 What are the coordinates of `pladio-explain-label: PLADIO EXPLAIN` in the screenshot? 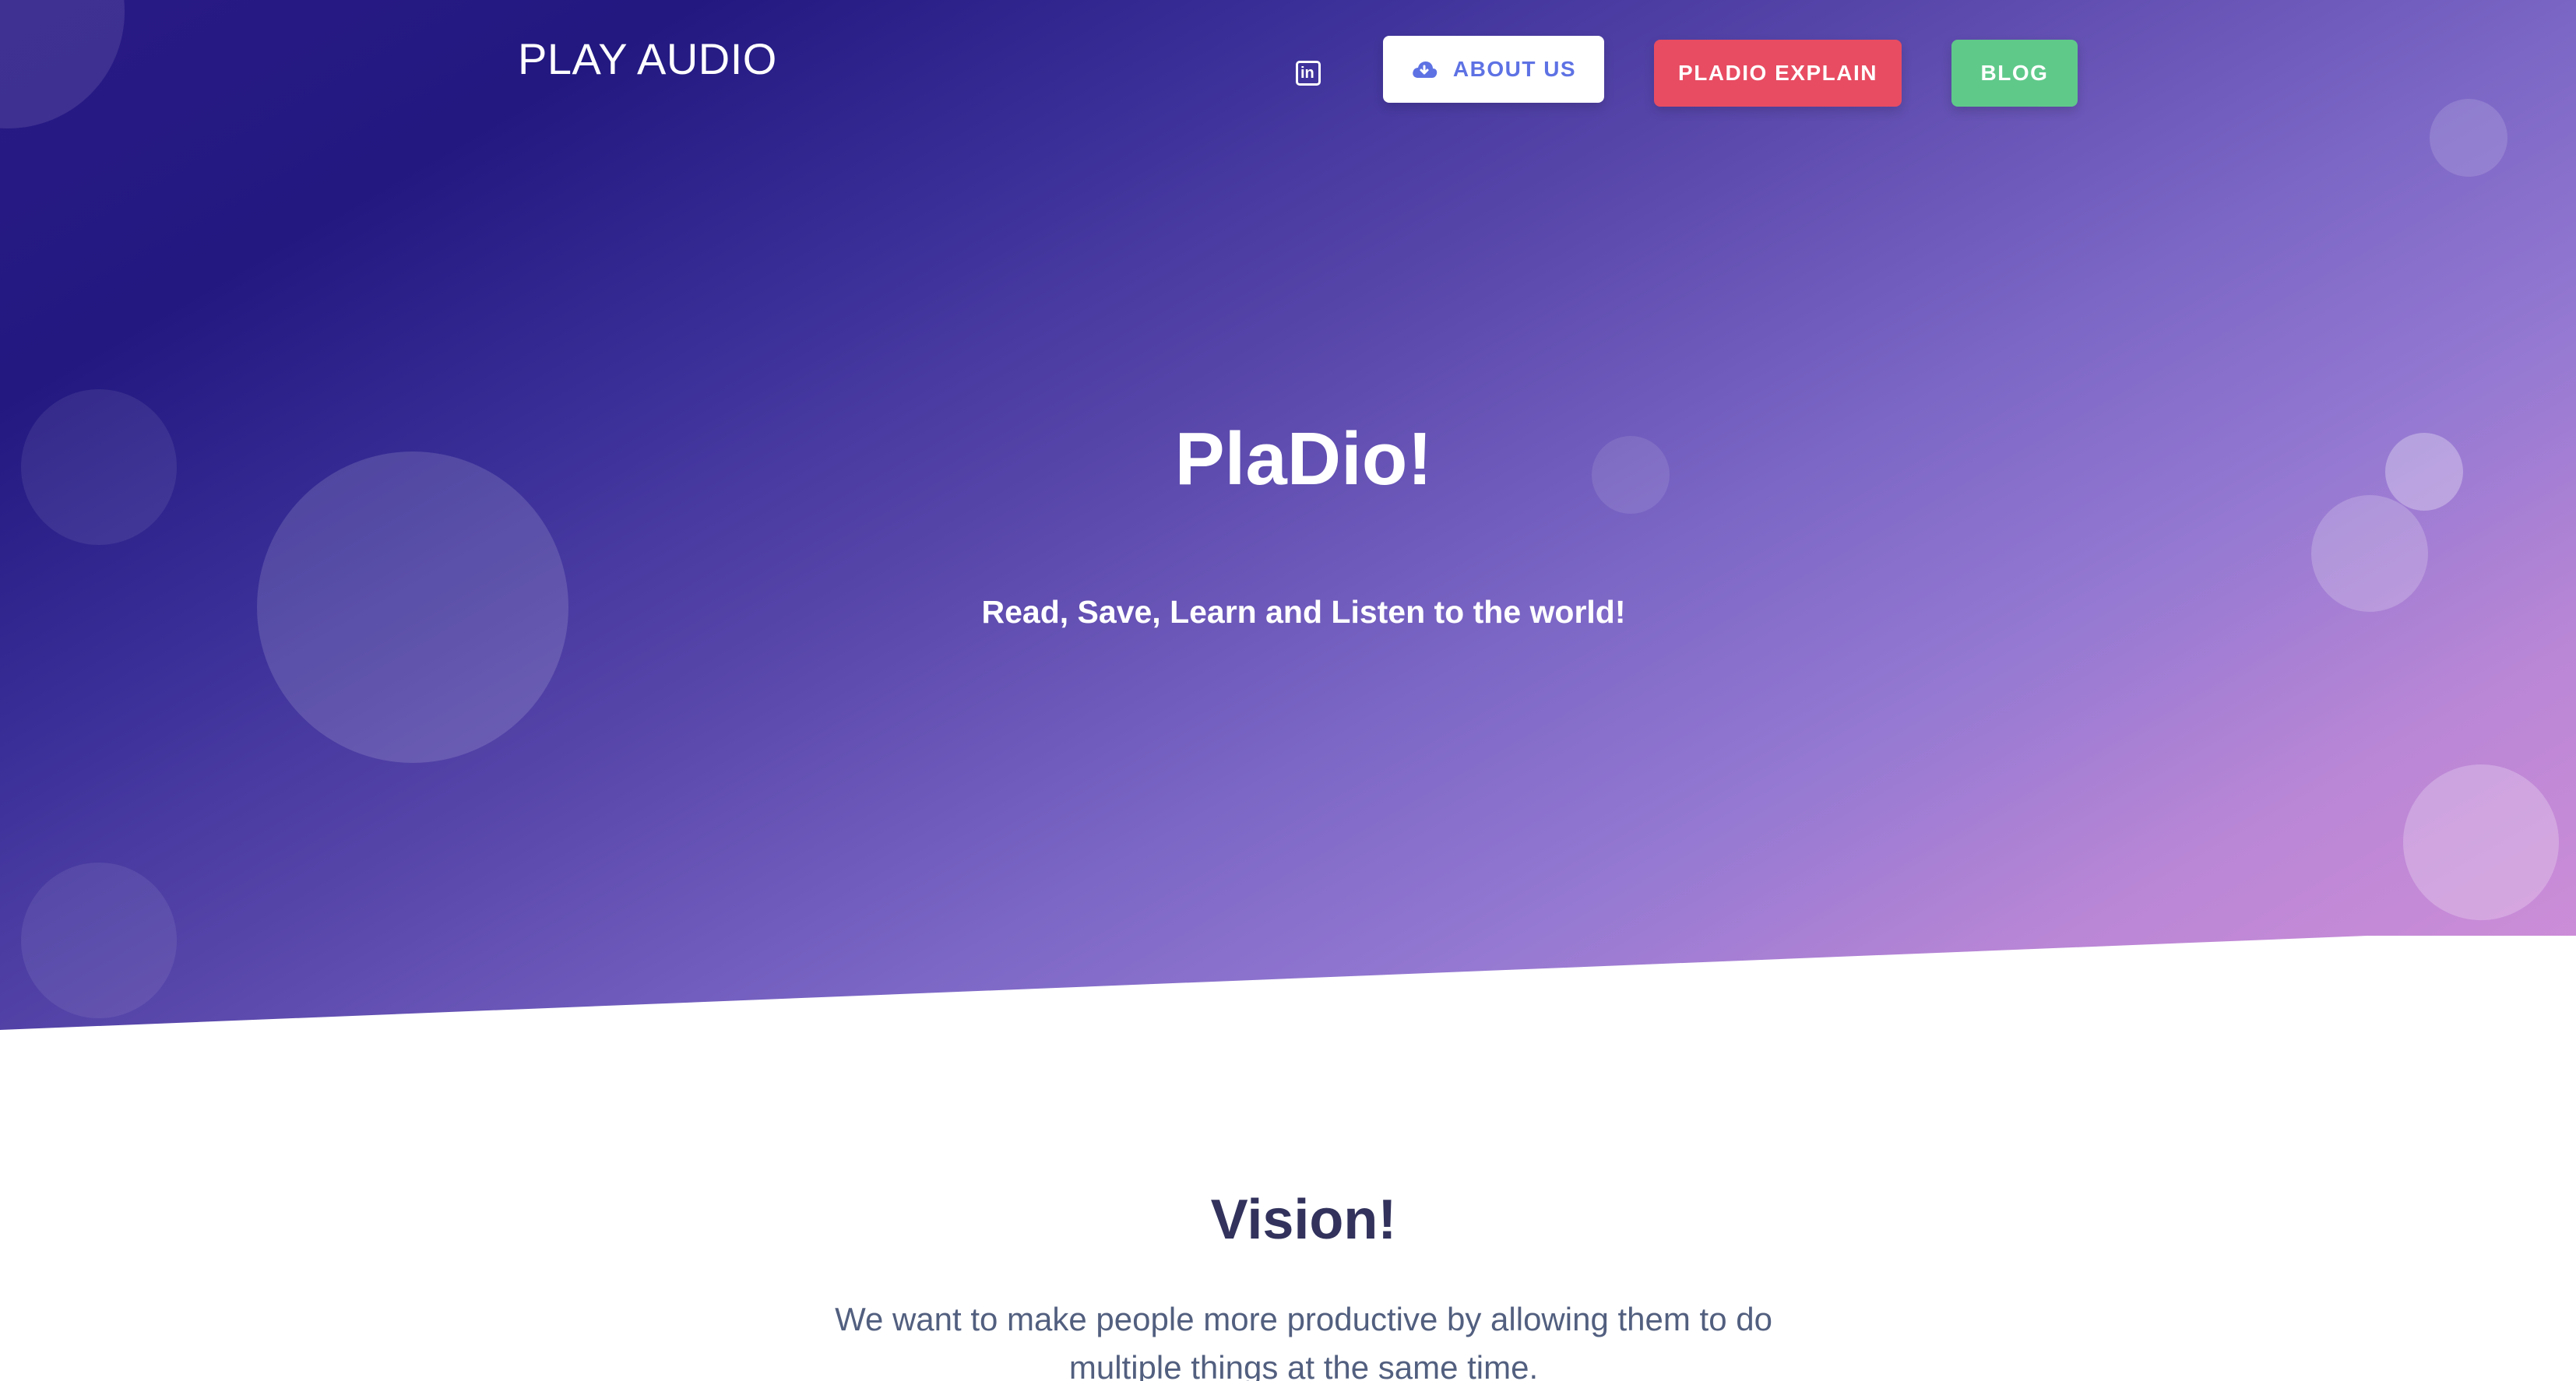 It's located at (1777, 73).